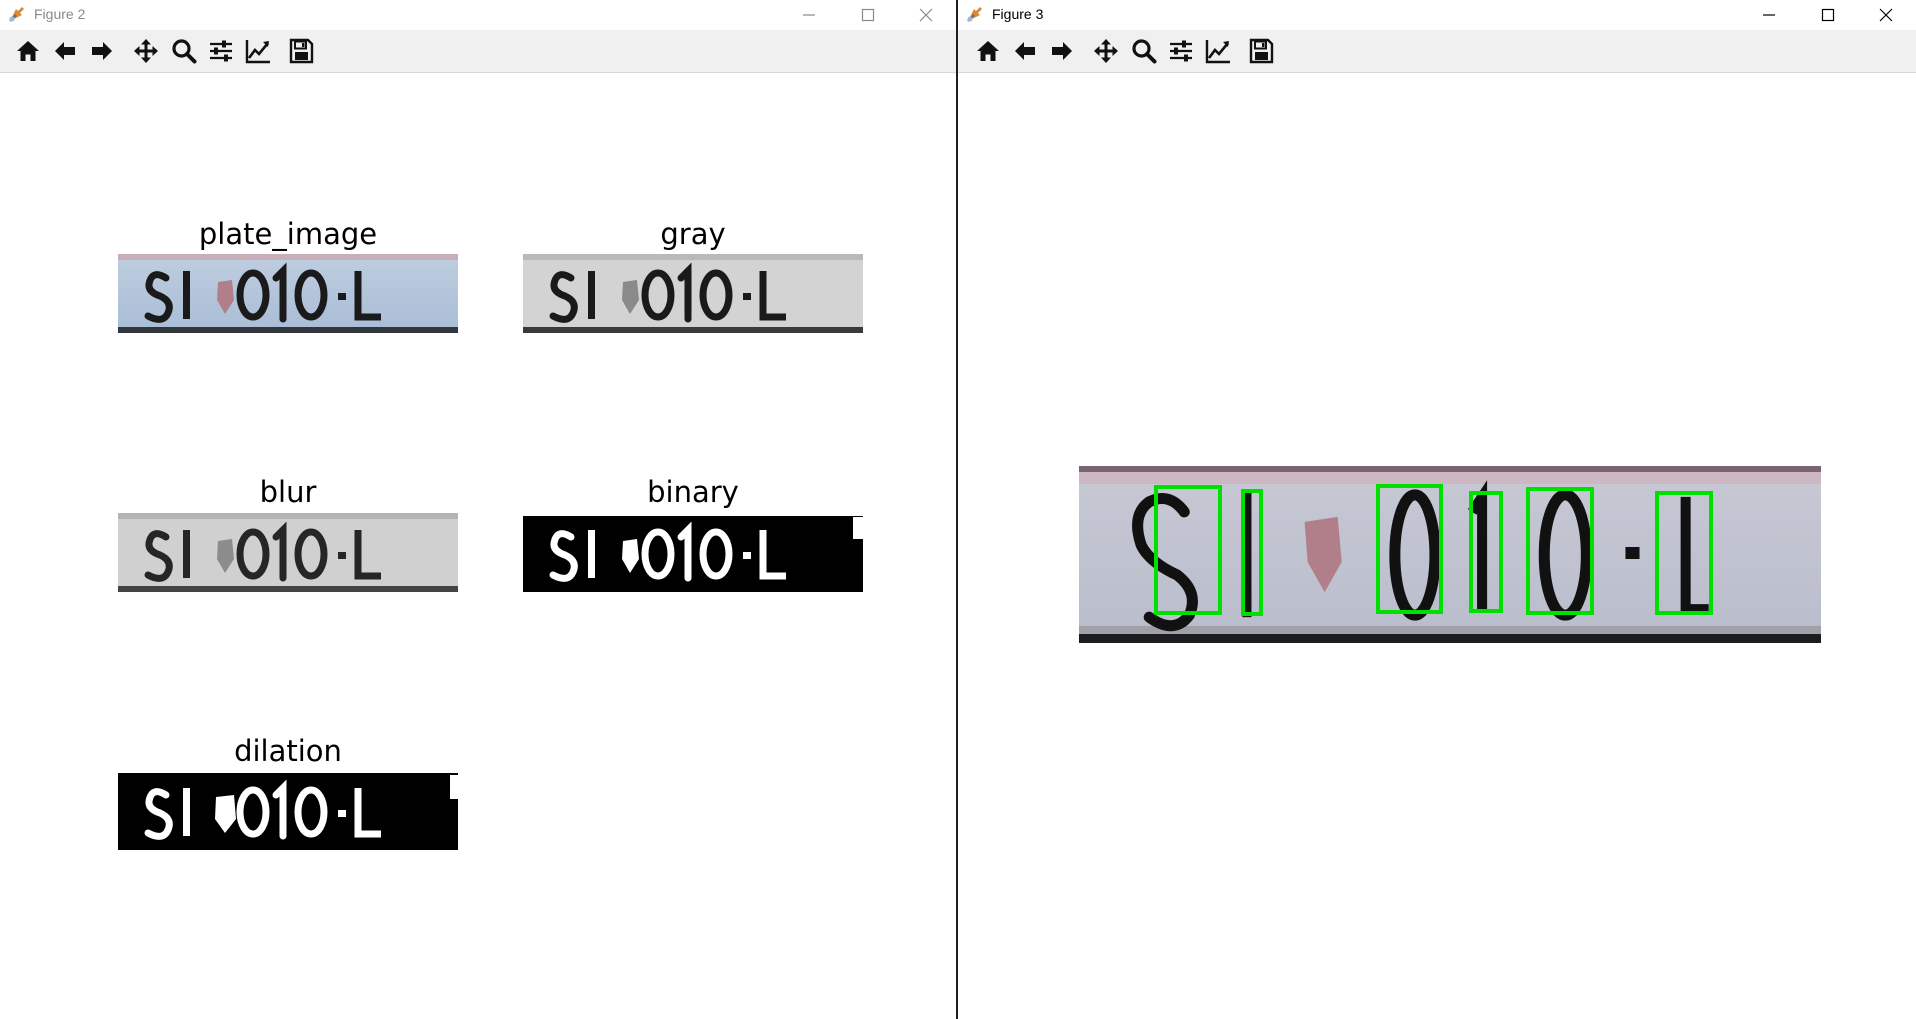 Image resolution: width=1916 pixels, height=1019 pixels. I want to click on binary-image, so click(693, 552).